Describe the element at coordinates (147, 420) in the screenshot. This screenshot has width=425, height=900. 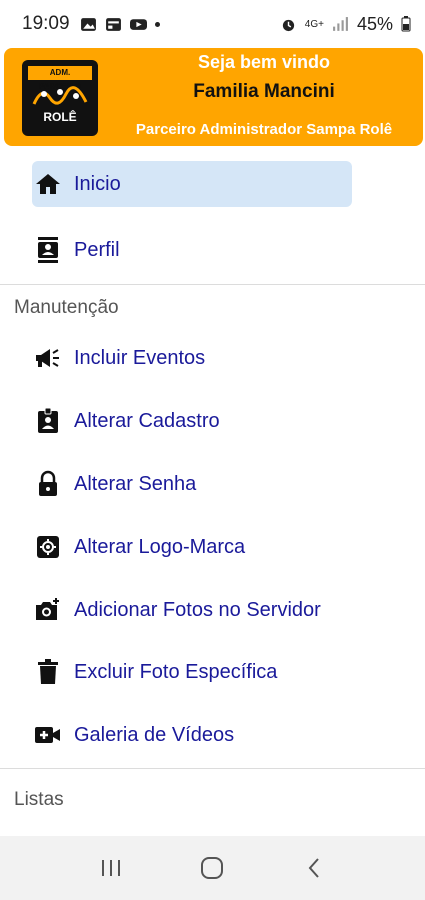
I see `menu-label-alterar-cadastro: Alterar Cadastro` at that location.